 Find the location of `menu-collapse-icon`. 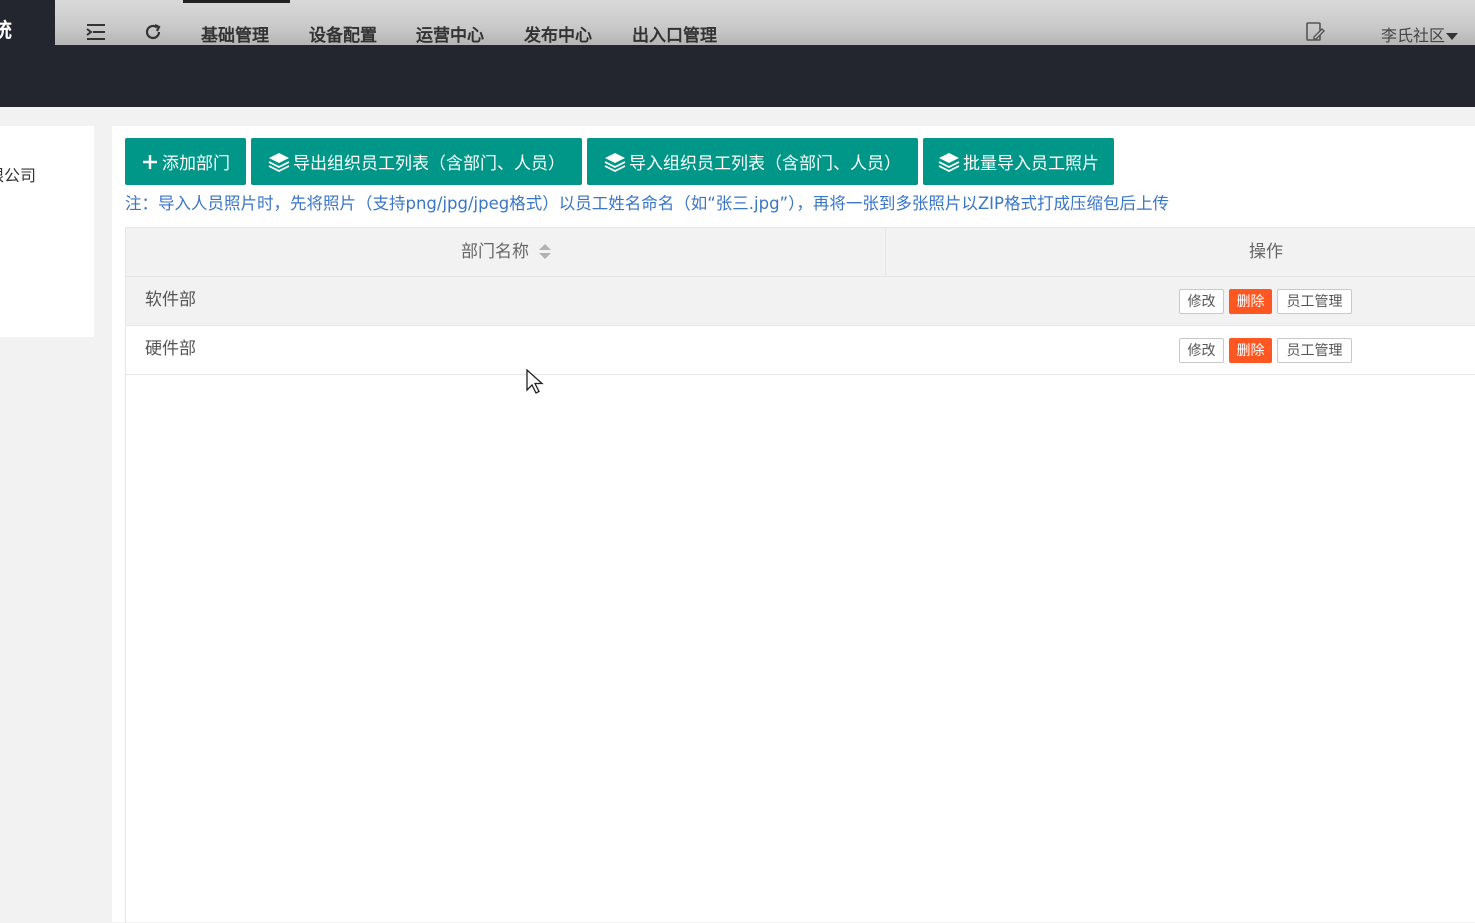

menu-collapse-icon is located at coordinates (96, 32).